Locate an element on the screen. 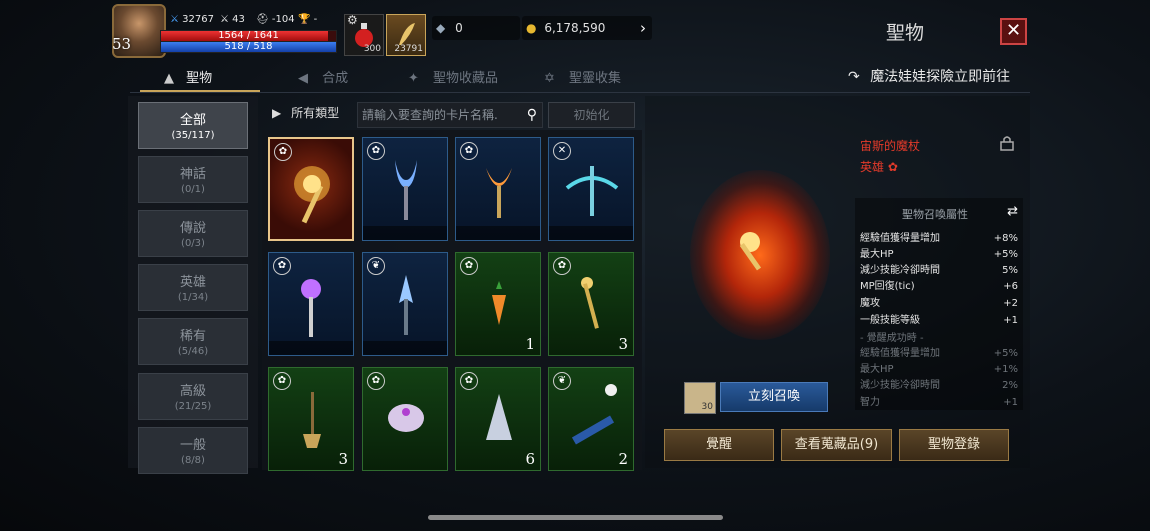 This screenshot has height=531, width=1150. trophy-stat: 🏆 - is located at coordinates (308, 19).